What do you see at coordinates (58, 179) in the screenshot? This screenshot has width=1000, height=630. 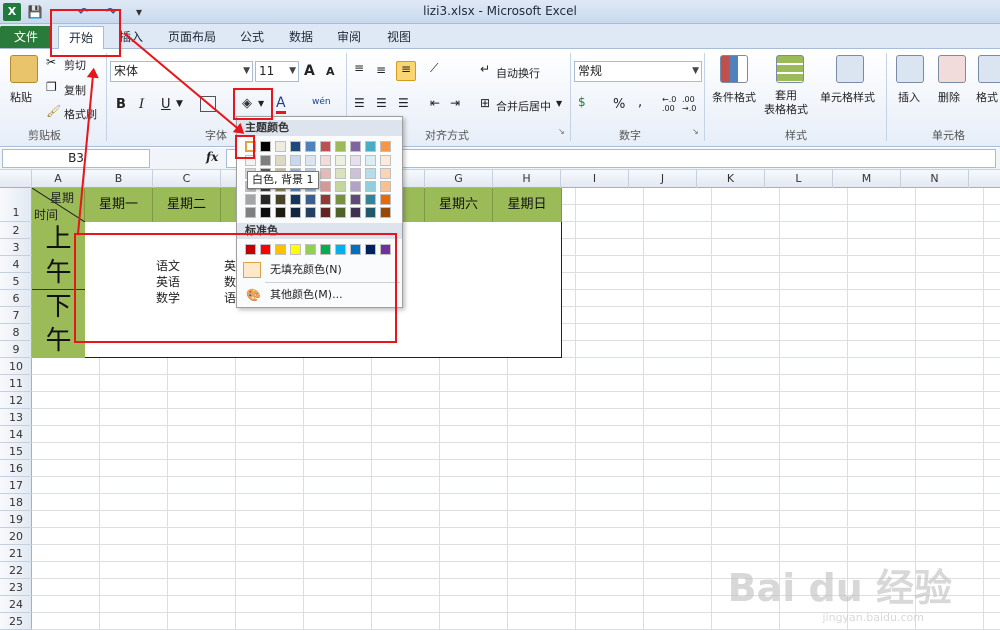 I see `column-header: A` at bounding box center [58, 179].